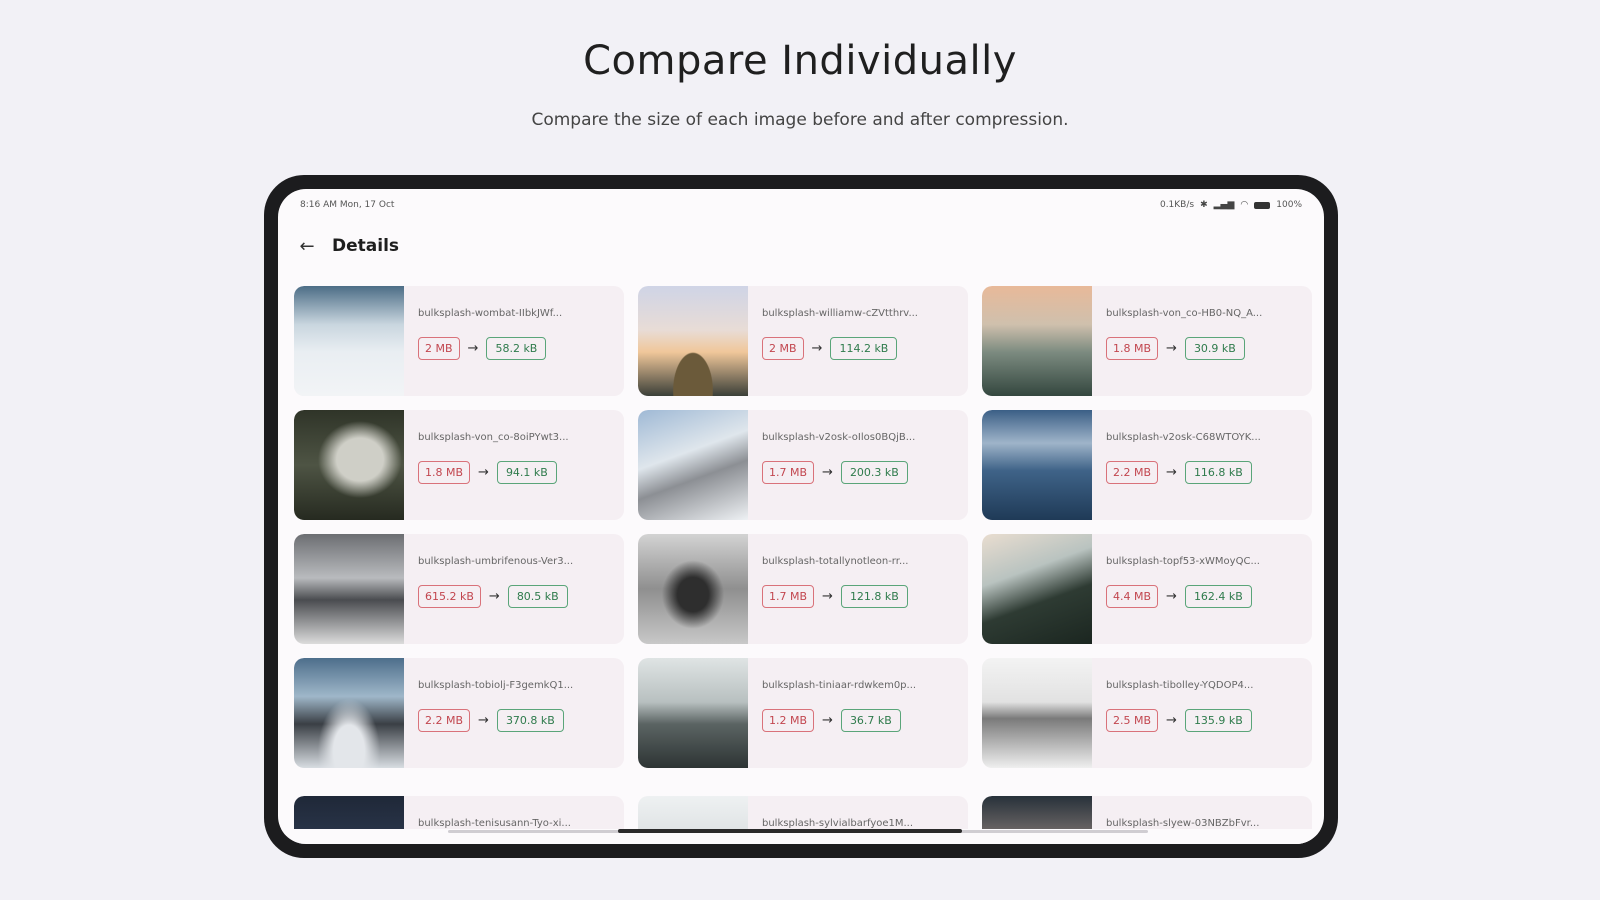 This screenshot has height=900, width=1600. What do you see at coordinates (347, 205) in the screenshot?
I see `status-time-date: 8:16 AM Mon, 17 Oct` at bounding box center [347, 205].